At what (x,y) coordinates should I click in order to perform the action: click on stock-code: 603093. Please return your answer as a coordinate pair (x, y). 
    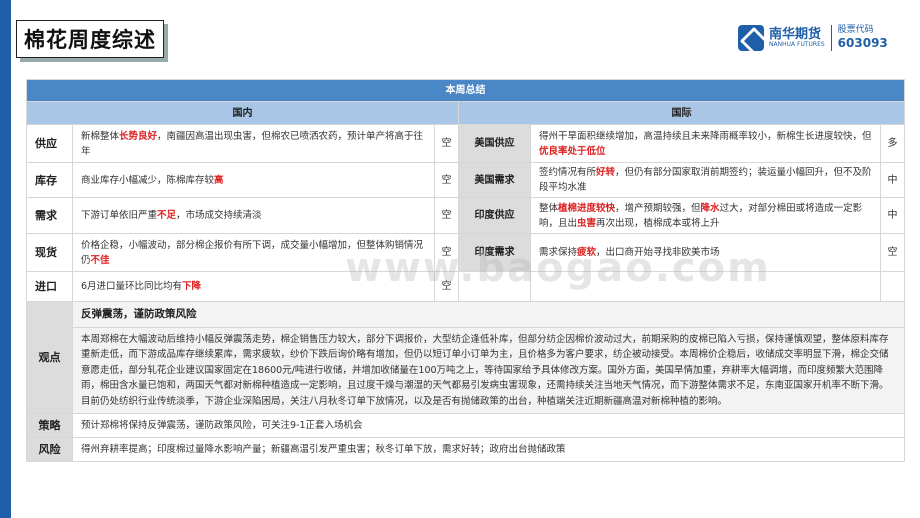
    Looking at the image, I should click on (862, 43).